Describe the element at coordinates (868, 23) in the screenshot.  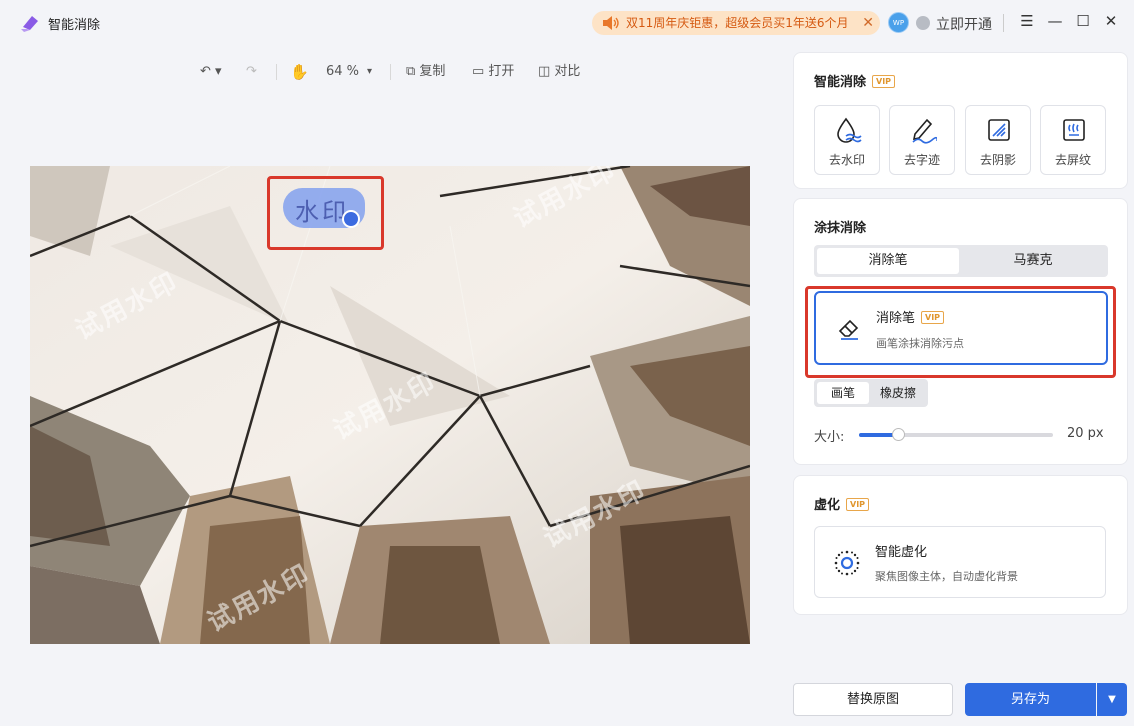
I see `promo-close-icon: ✕` at that location.